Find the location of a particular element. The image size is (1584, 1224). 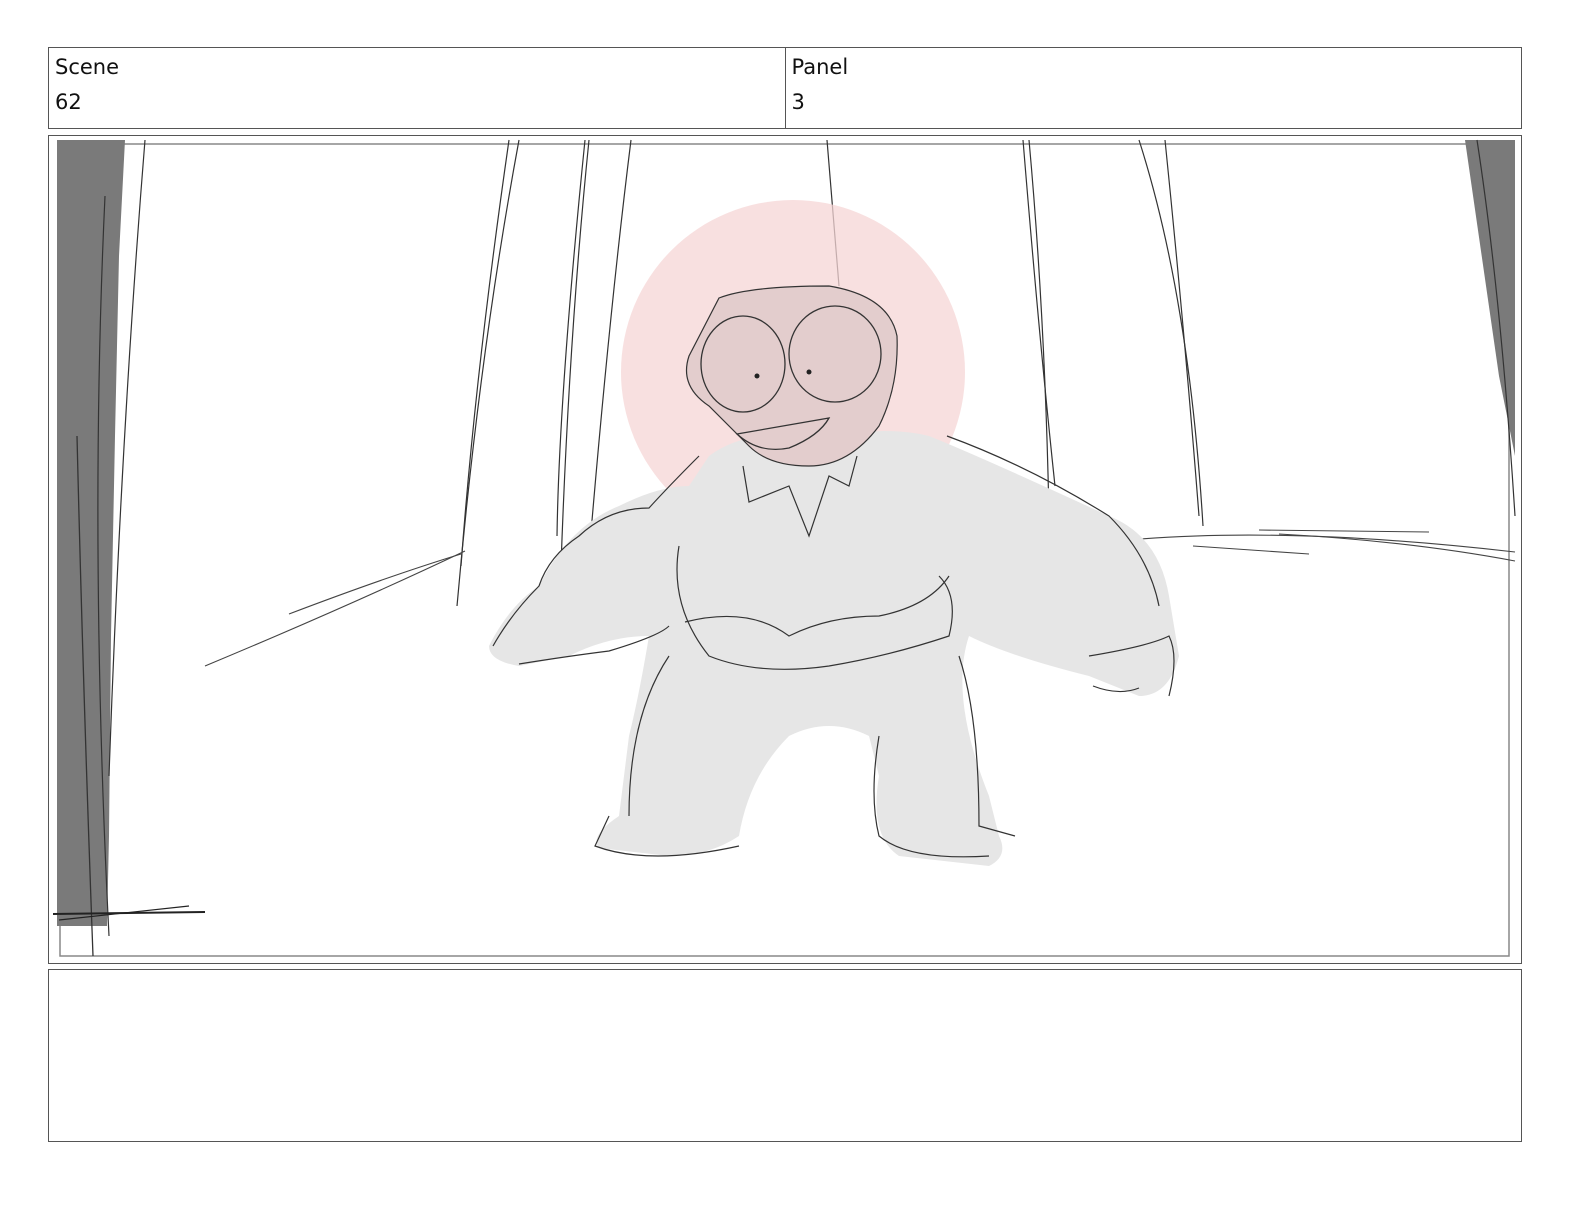

scene-number: 62 is located at coordinates (417, 102).